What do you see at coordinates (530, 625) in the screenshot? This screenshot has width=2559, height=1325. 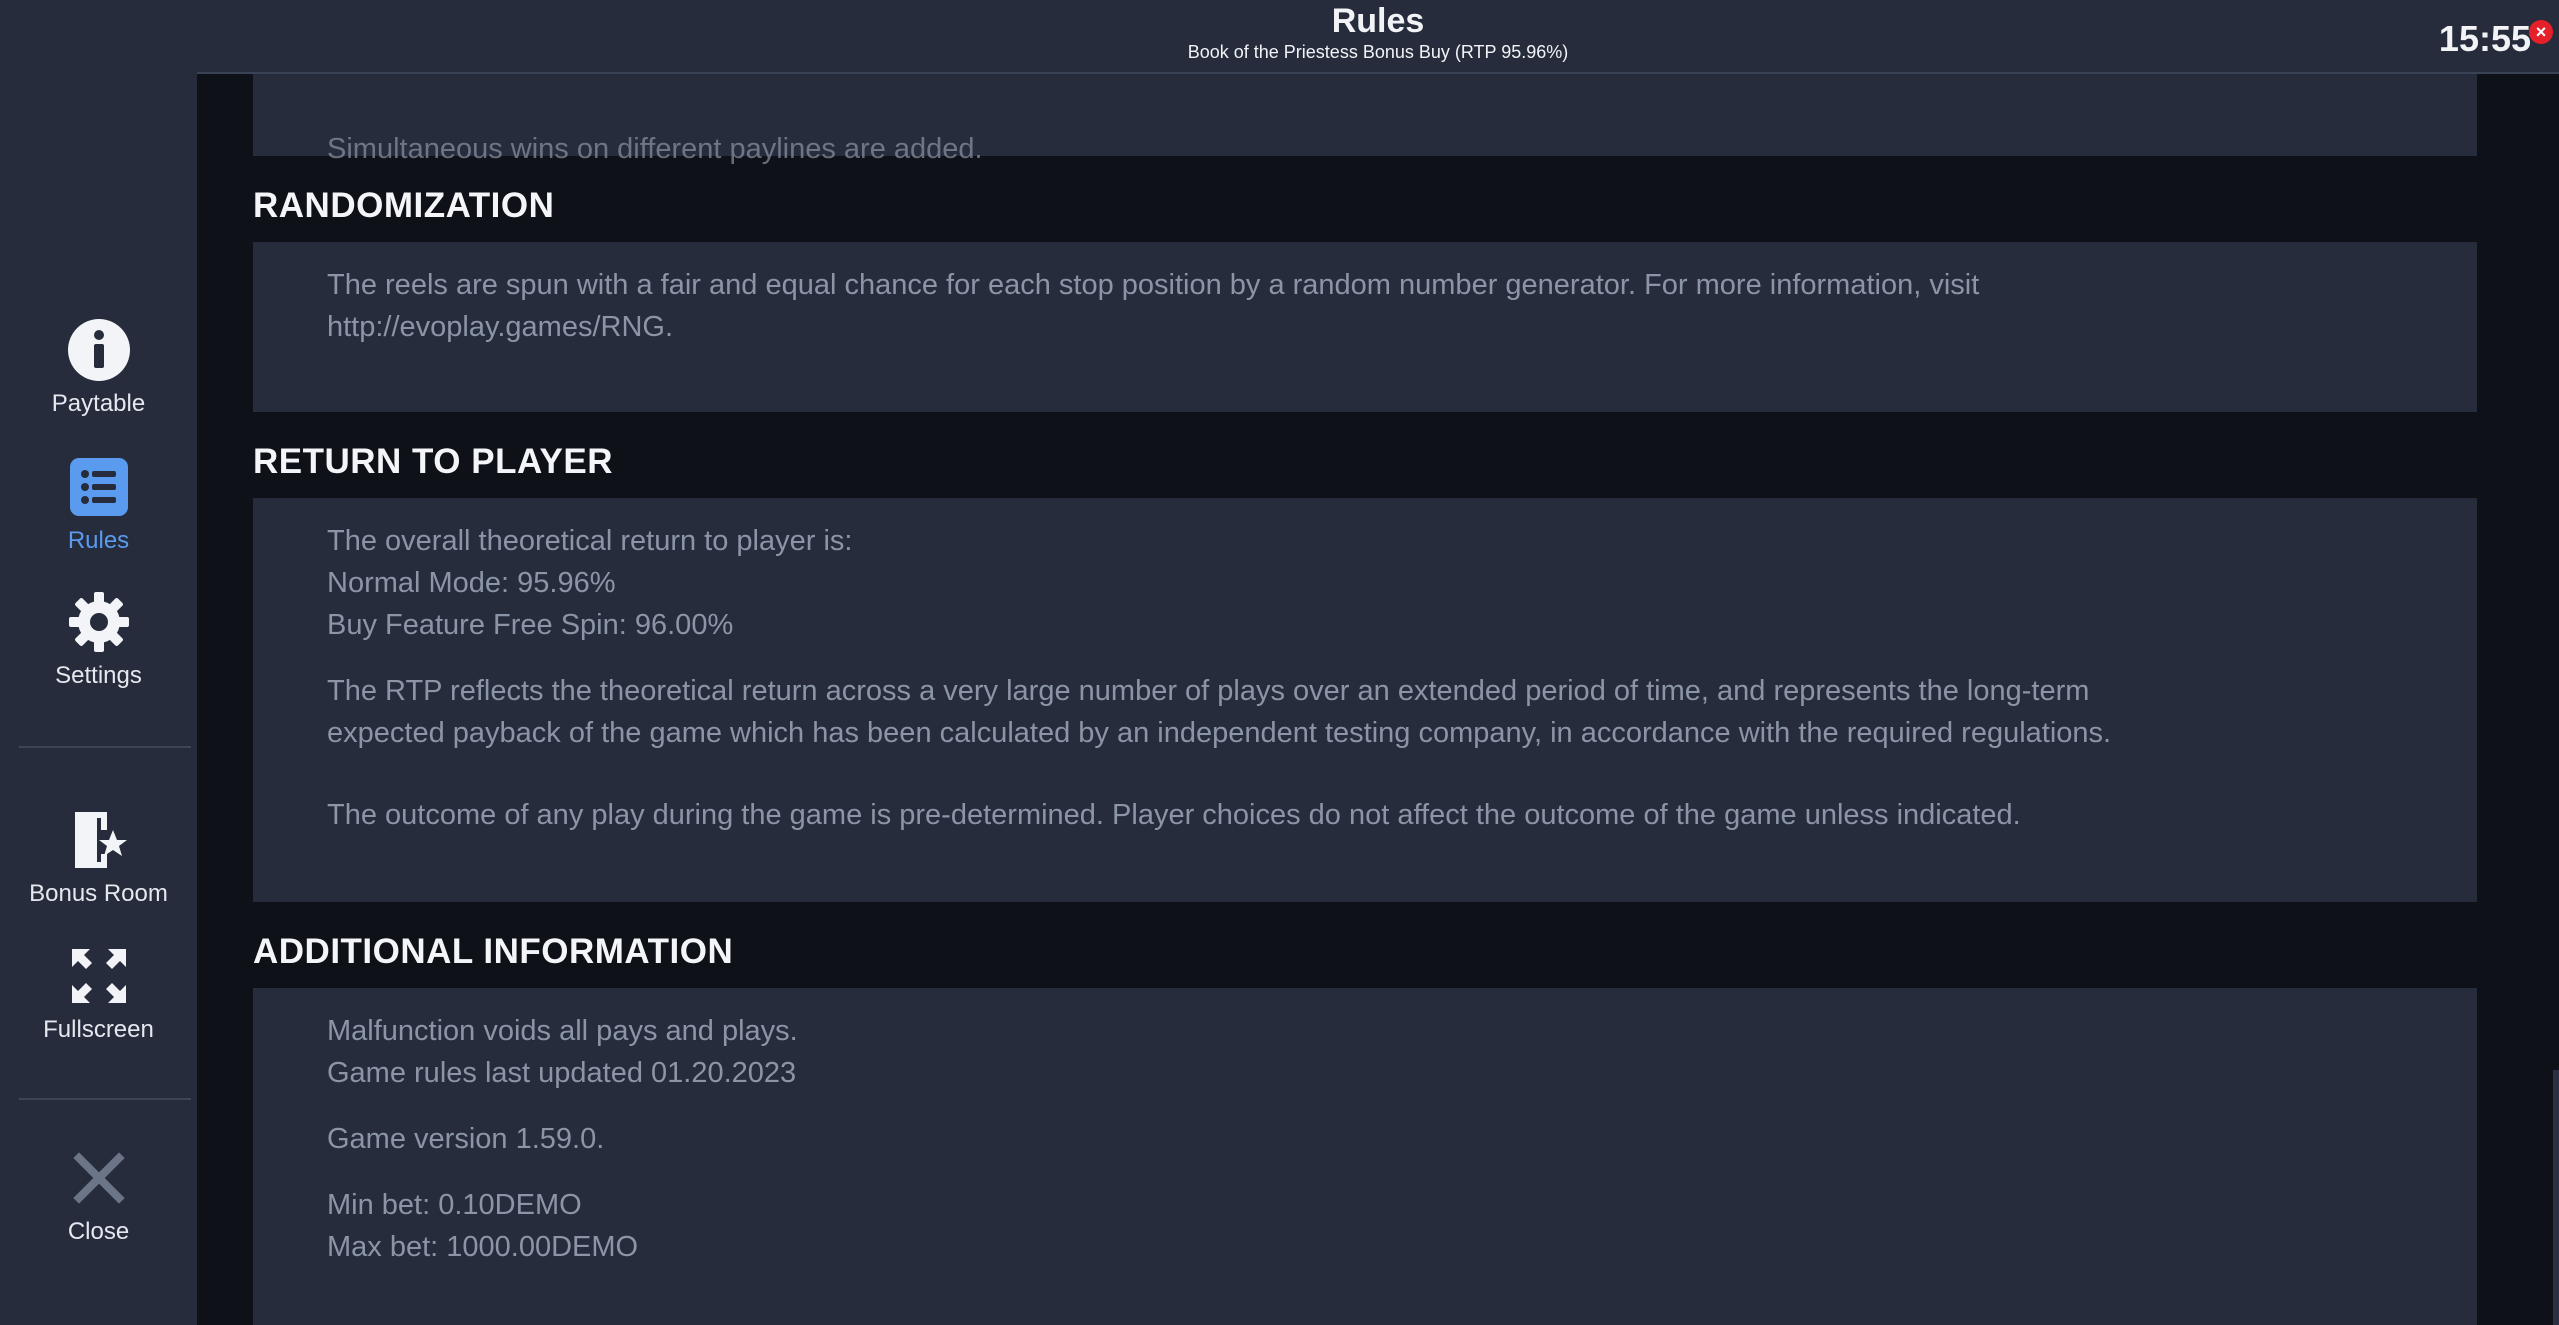 I see `rtp-buy-feature: Buy Feature Free Spin: 96.00%` at bounding box center [530, 625].